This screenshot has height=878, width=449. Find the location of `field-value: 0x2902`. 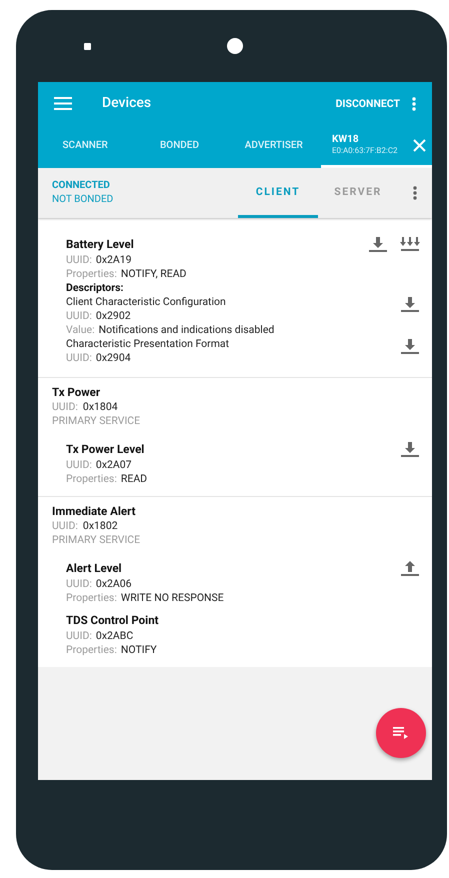

field-value: 0x2902 is located at coordinates (113, 316).